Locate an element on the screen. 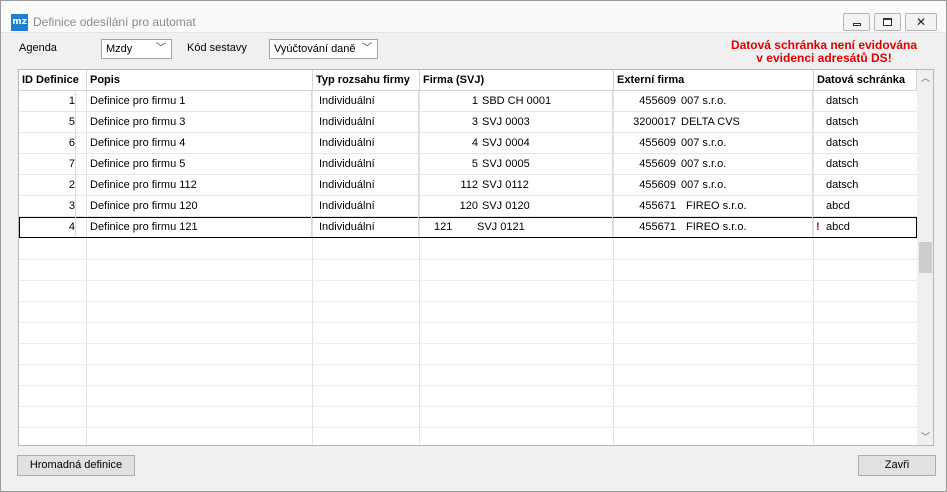 The width and height of the screenshot is (947, 492). scrollbar-thumb is located at coordinates (925, 257).